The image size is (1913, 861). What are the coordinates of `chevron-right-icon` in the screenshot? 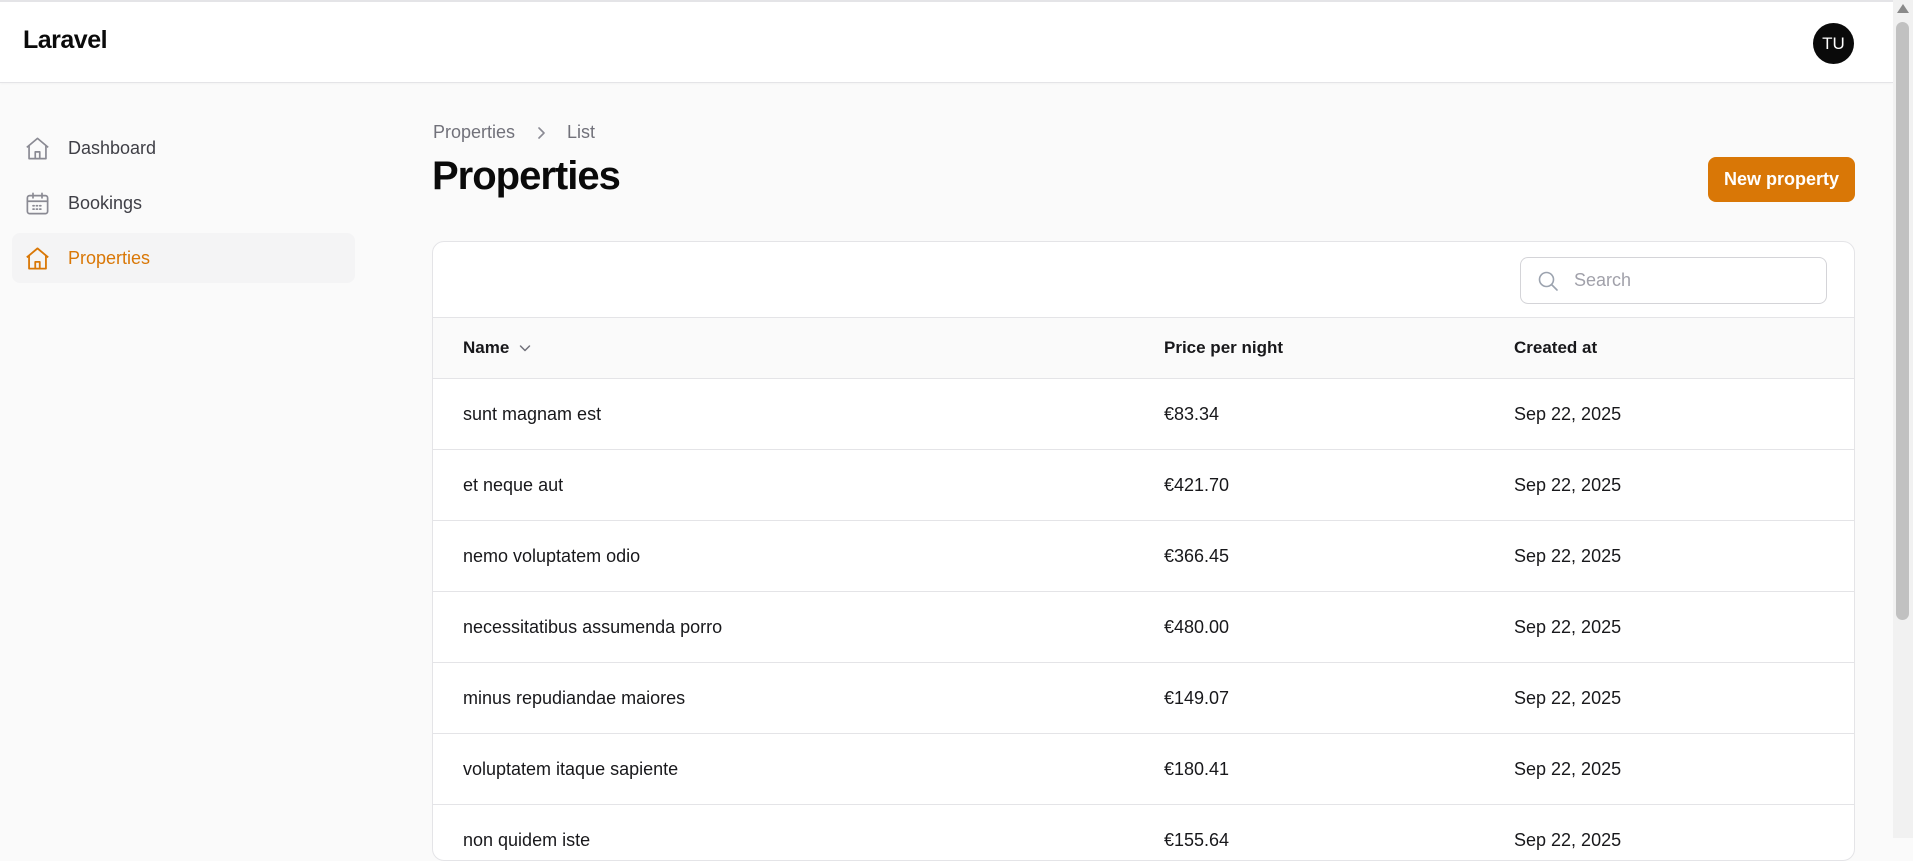 It's located at (541, 133).